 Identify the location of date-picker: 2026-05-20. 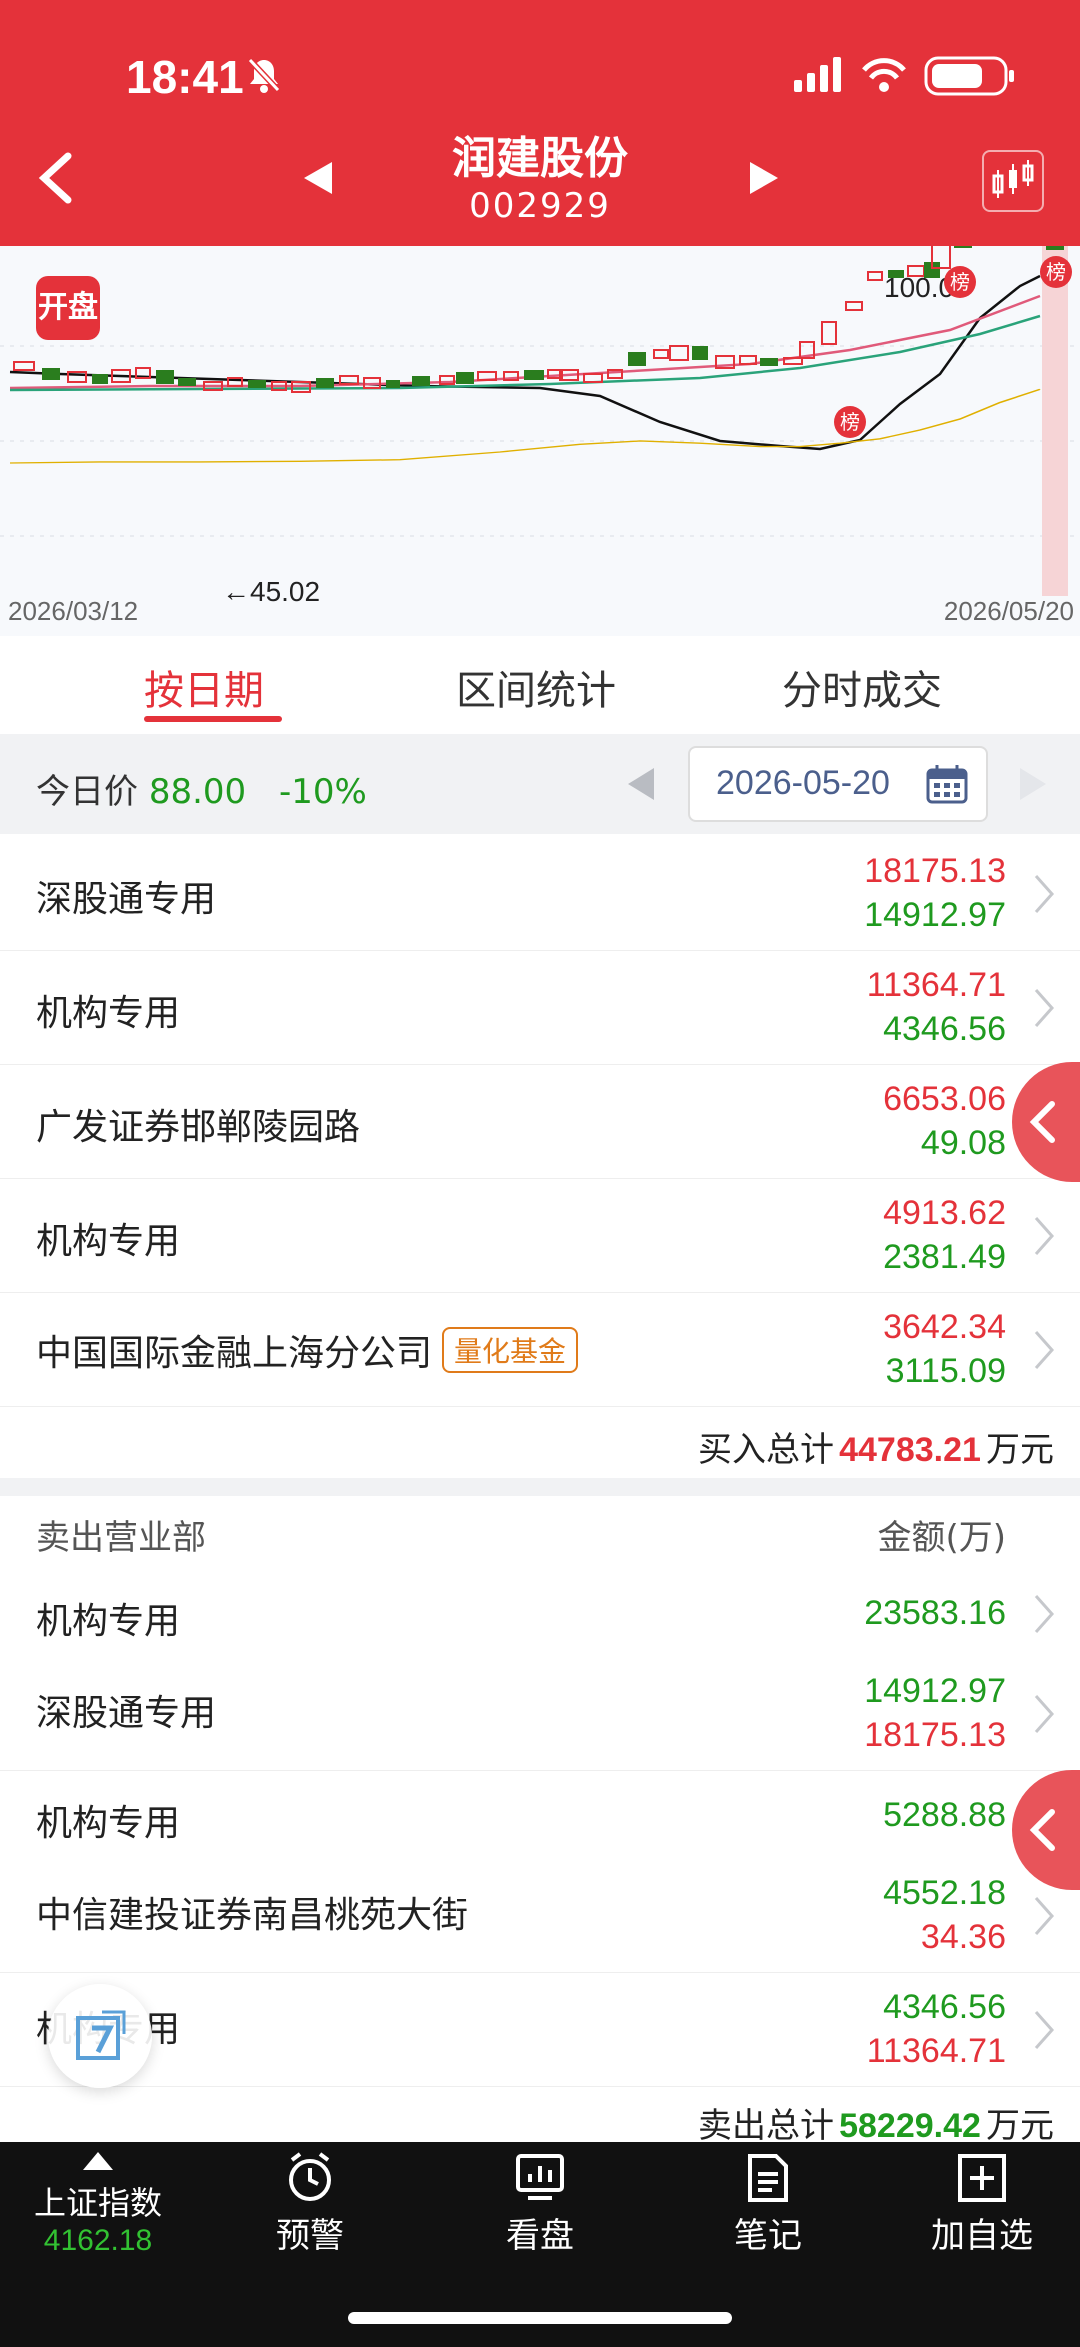
(838, 784).